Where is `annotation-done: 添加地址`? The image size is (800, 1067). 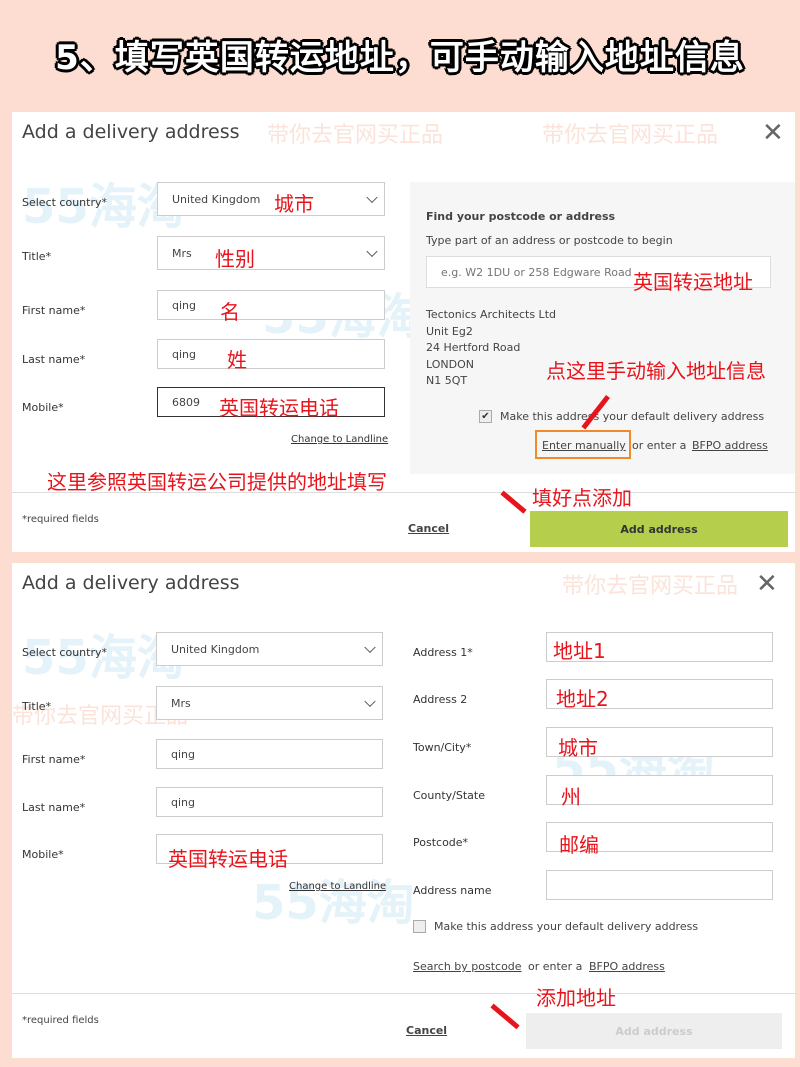 annotation-done: 添加地址 is located at coordinates (576, 998).